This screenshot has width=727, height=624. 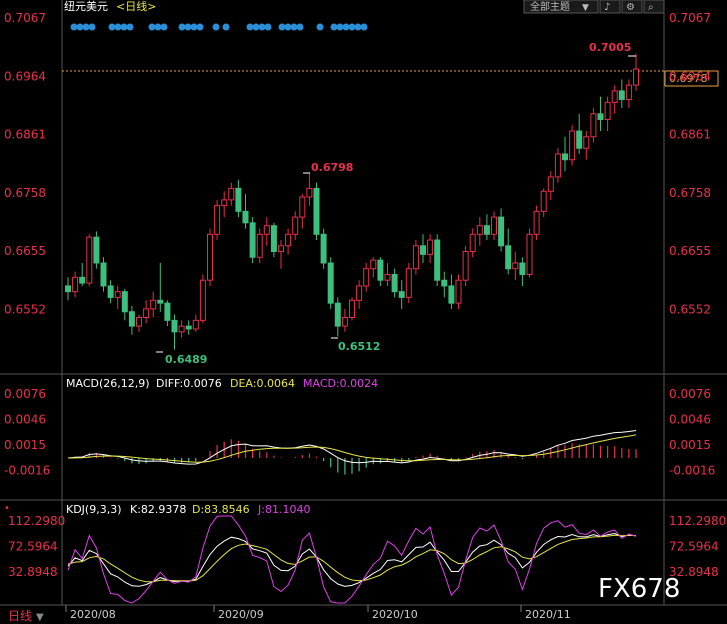 What do you see at coordinates (690, 192) in the screenshot?
I see `price-axis-right: 0.6964 0.6861 0.6758 0.6655 0.6552` at bounding box center [690, 192].